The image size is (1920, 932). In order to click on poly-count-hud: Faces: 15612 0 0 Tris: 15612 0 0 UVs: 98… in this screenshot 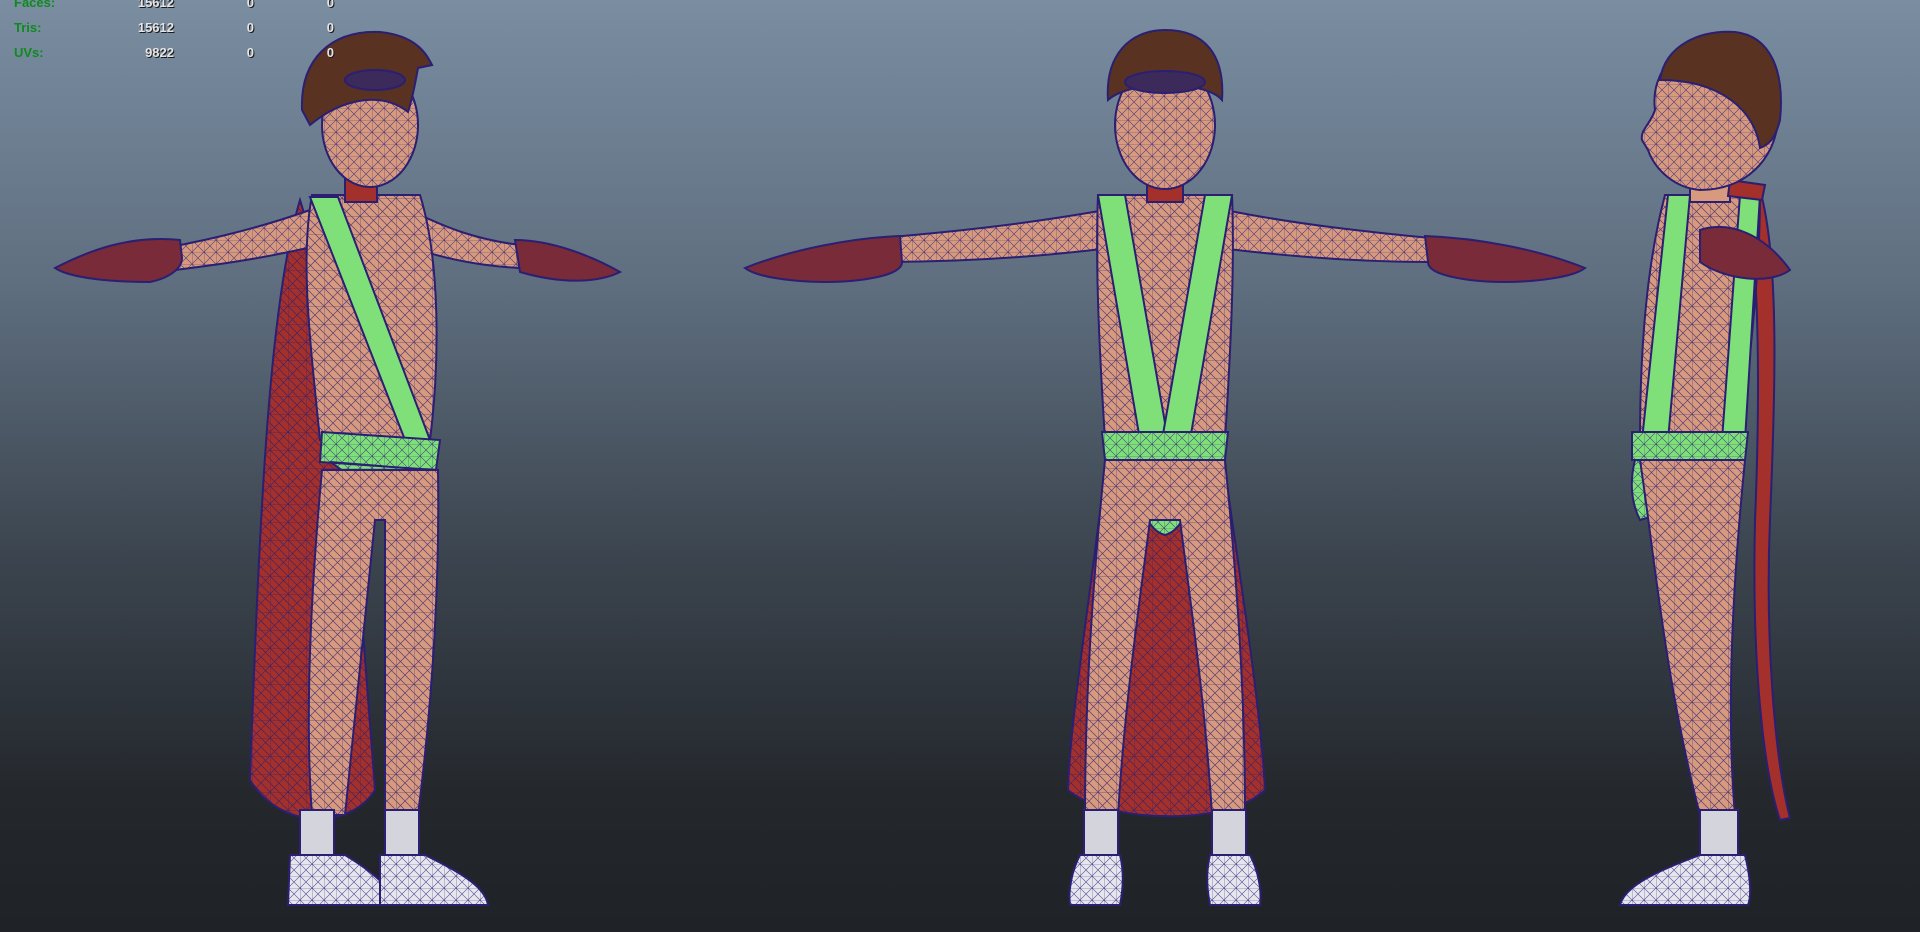, I will do `click(174, 32)`.